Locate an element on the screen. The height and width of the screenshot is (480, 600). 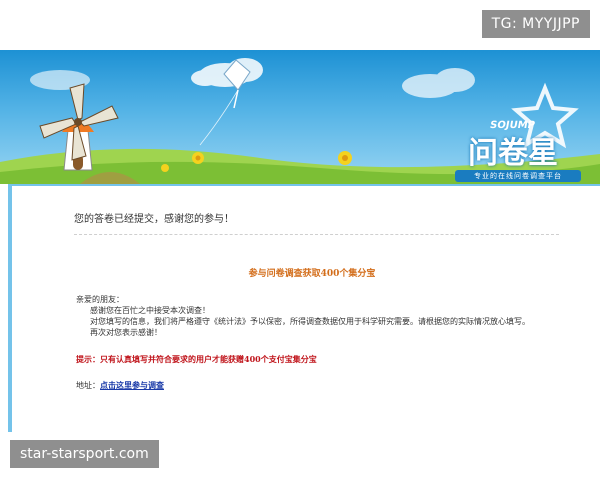
reward-hint: 提示：只有认真填写并符合要求的用户才能获赠400个支付宝集分宝 is located at coordinates (196, 359).